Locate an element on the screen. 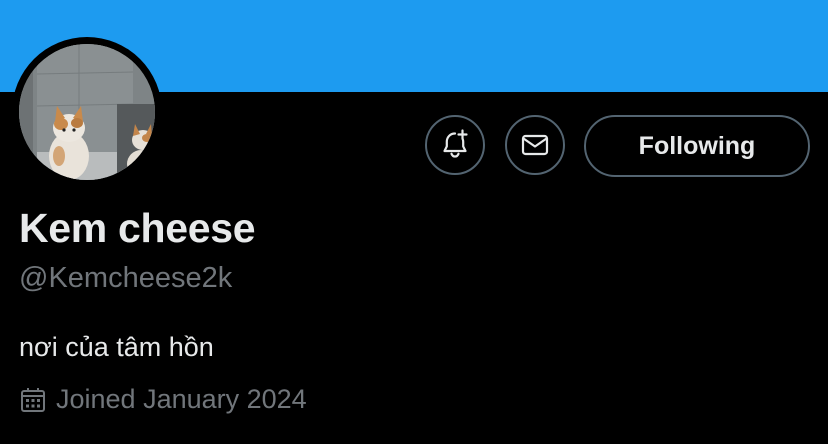 The image size is (828, 444). joined-date: Joined January 2024 is located at coordinates (163, 399).